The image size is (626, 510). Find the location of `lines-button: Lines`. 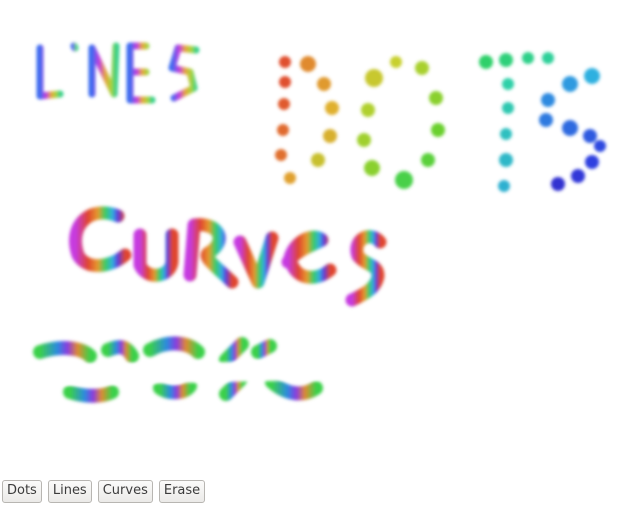

lines-button: Lines is located at coordinates (69, 491).